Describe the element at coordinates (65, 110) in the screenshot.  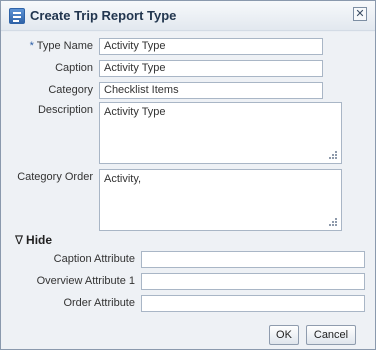
I see `description-label: Description` at that location.